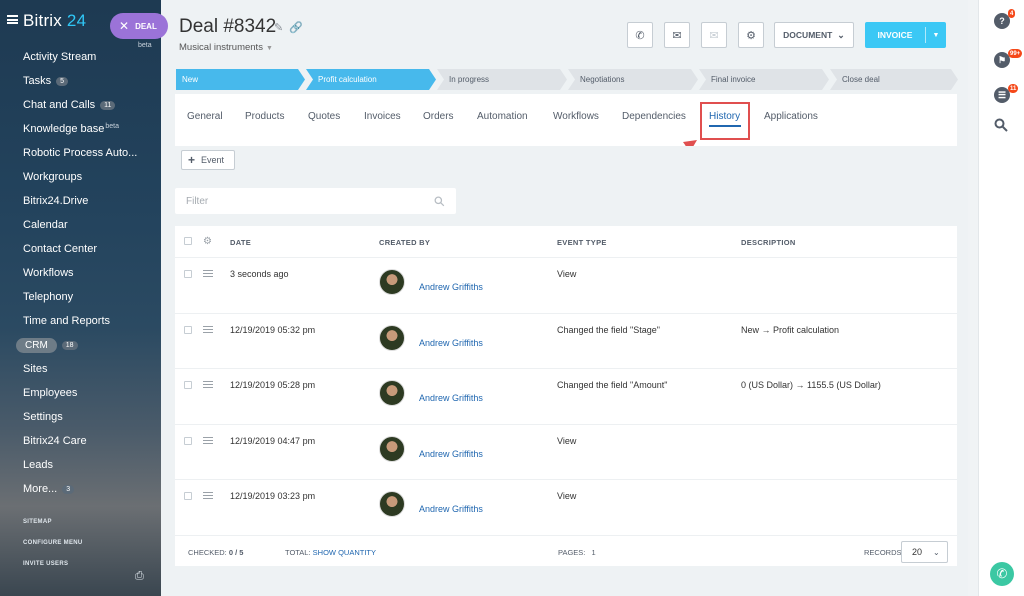 This screenshot has width=1024, height=596. What do you see at coordinates (80, 249) in the screenshot?
I see `sidebar-item-contact-center: Contact Center` at bounding box center [80, 249].